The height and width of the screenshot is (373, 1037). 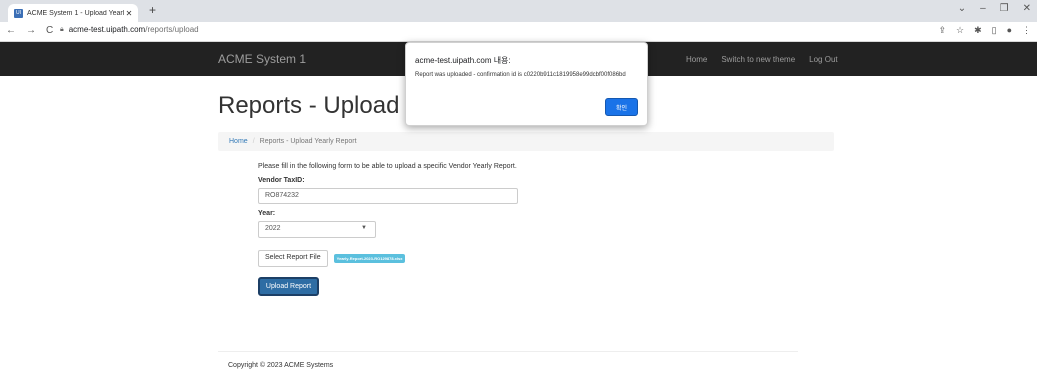 What do you see at coordinates (11, 30) in the screenshot?
I see `back-icon: ←` at bounding box center [11, 30].